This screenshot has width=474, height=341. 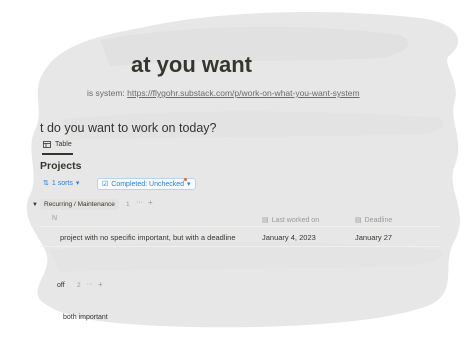 What do you see at coordinates (85, 317) in the screenshot?
I see `row-name-cell: both important` at bounding box center [85, 317].